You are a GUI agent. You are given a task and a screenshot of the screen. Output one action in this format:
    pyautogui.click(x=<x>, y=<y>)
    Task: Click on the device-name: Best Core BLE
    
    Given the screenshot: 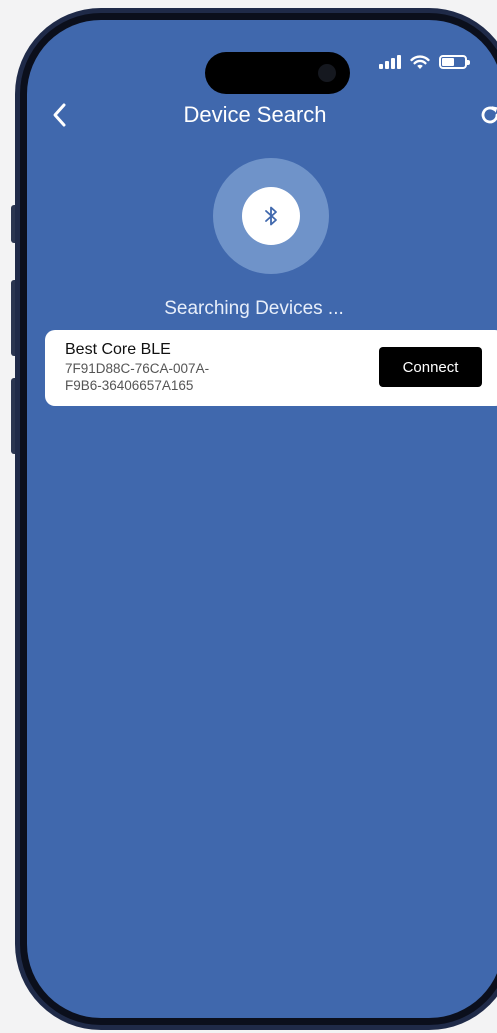 What is the action you would take?
    pyautogui.click(x=118, y=349)
    